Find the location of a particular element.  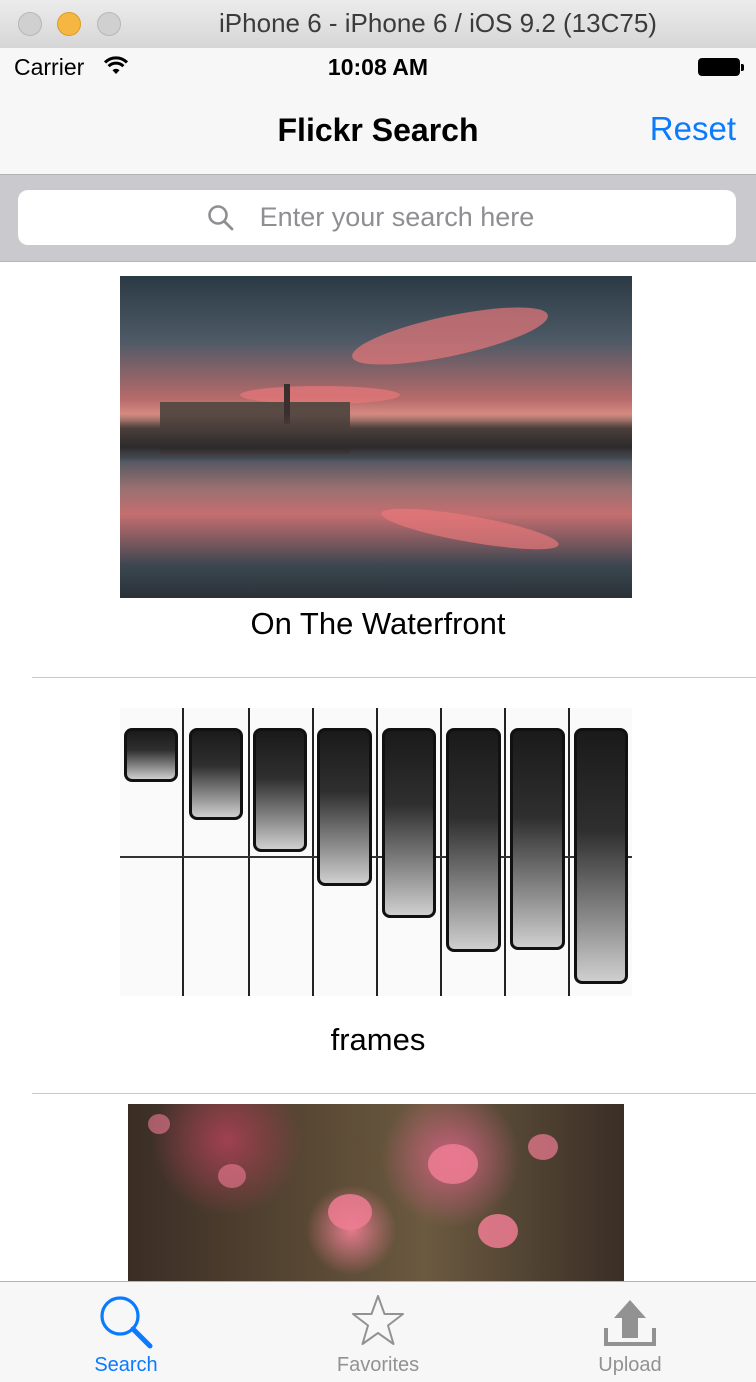

tab-upload: Upload is located at coordinates (630, 1332).